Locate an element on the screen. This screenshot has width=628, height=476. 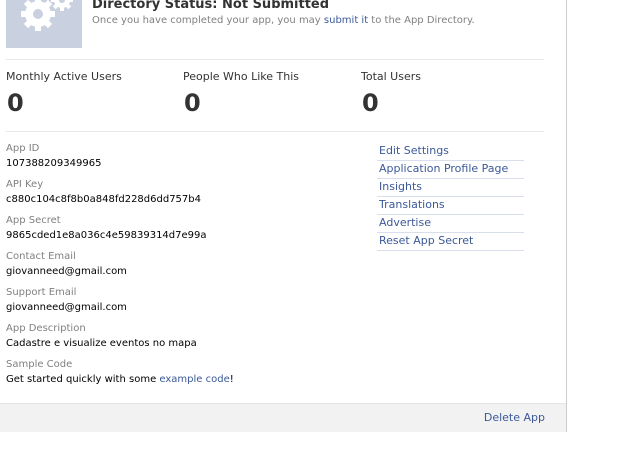
stat-label-monthly-active-users: Monthly Active Users is located at coordinates (64, 76).